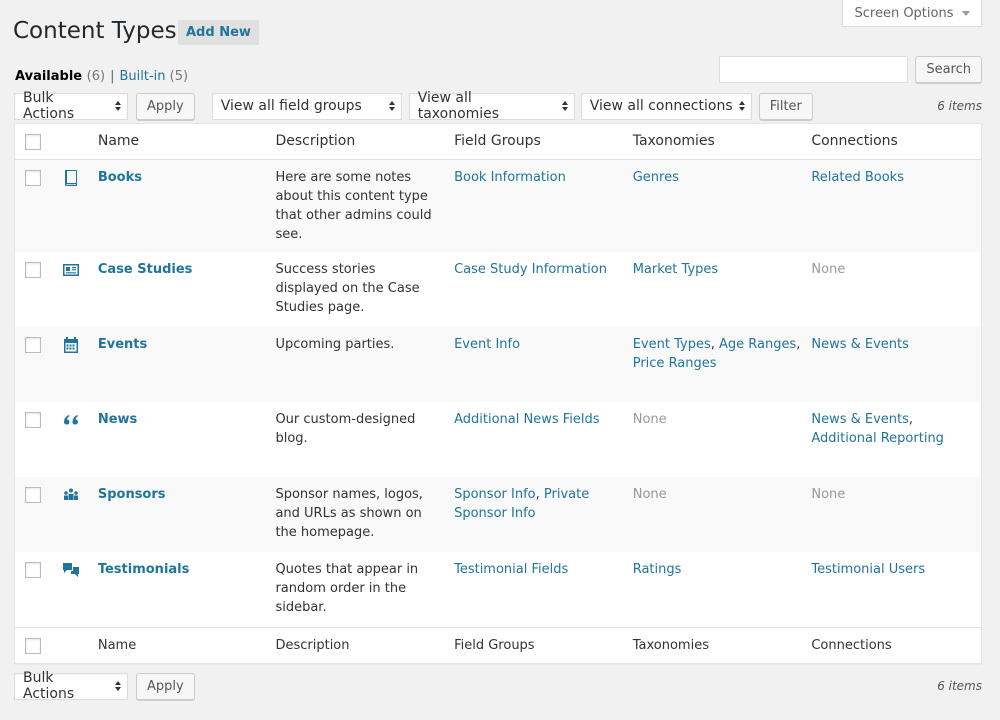 The width and height of the screenshot is (1000, 720). Describe the element at coordinates (218, 32) in the screenshot. I see `add-new-button: Add New` at that location.